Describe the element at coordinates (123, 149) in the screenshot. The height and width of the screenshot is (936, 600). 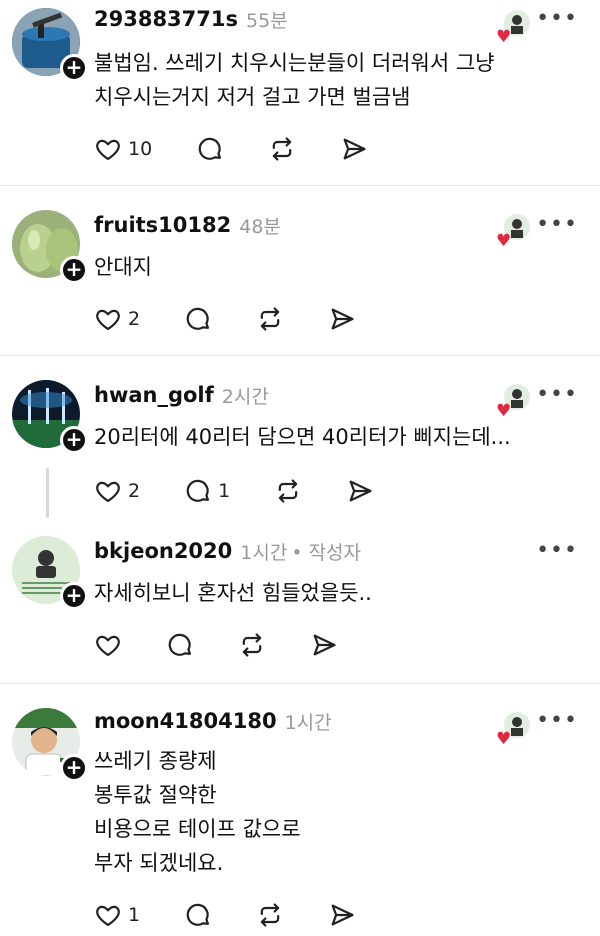
I see `like-button: 10` at that location.